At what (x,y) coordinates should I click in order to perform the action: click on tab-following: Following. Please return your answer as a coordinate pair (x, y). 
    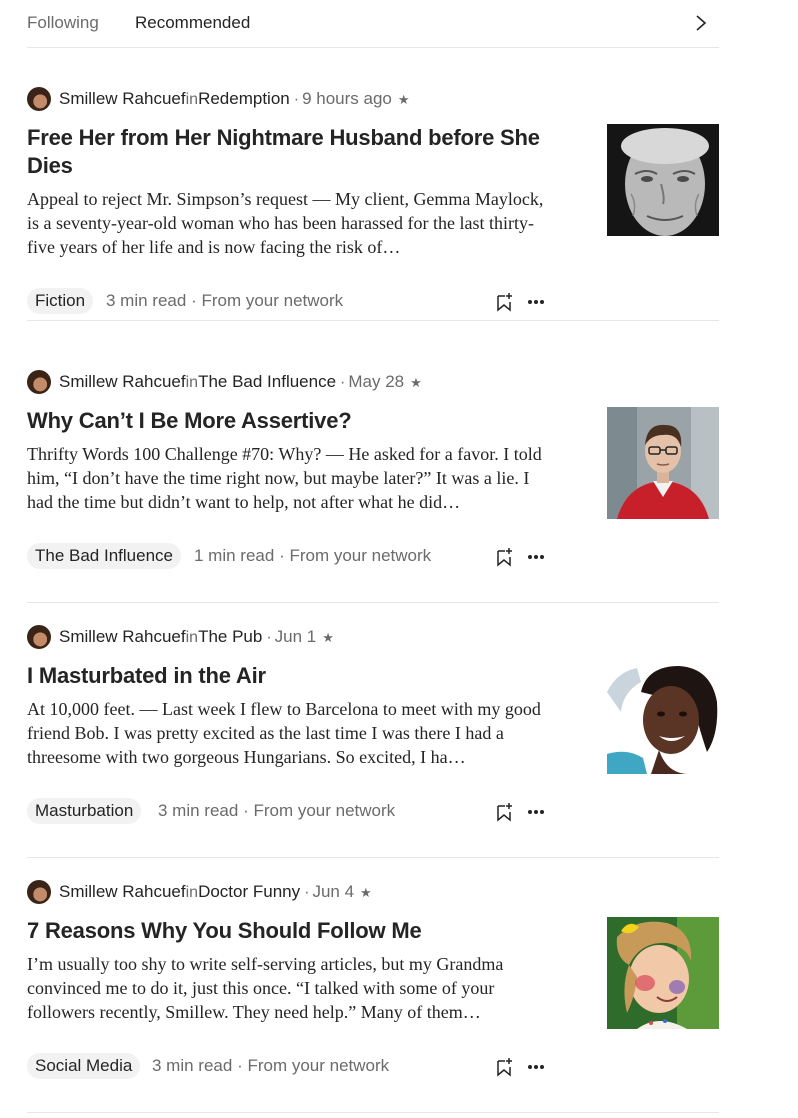
    Looking at the image, I should click on (63, 23).